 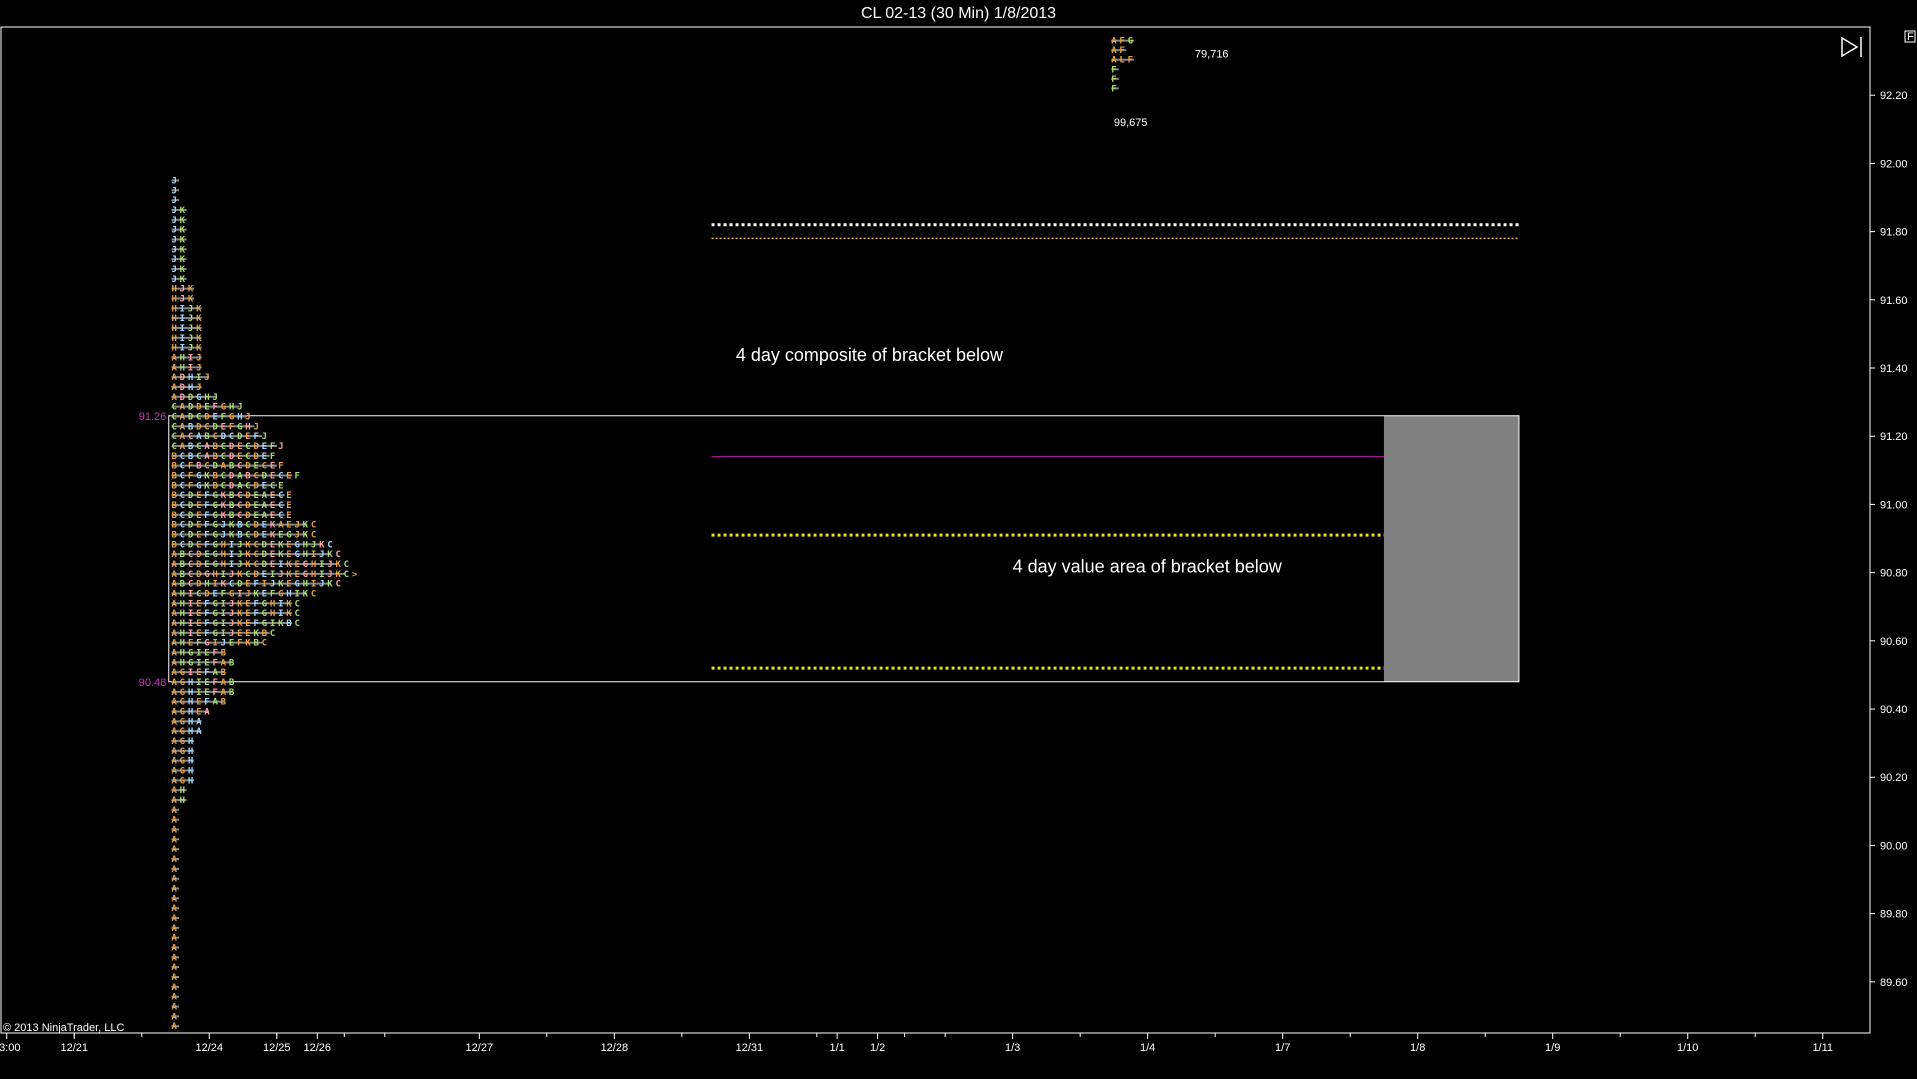 What do you see at coordinates (1282, 1048) in the screenshot?
I see `x-tick-label: 1/7` at bounding box center [1282, 1048].